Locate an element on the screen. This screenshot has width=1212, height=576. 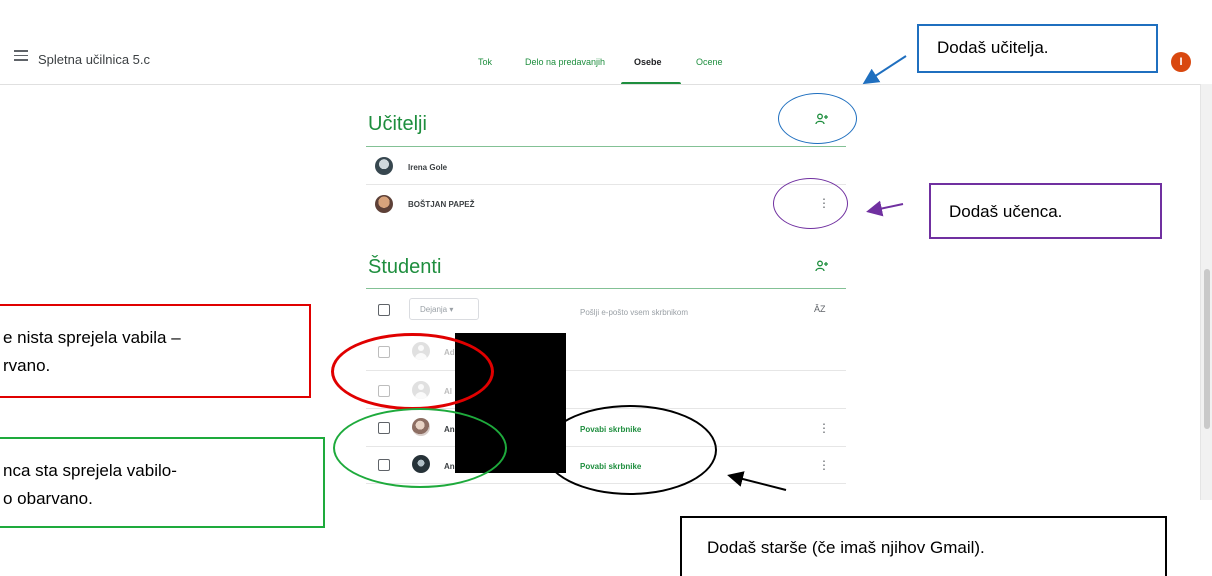
arrow-blue is located at coordinates (884, 70).